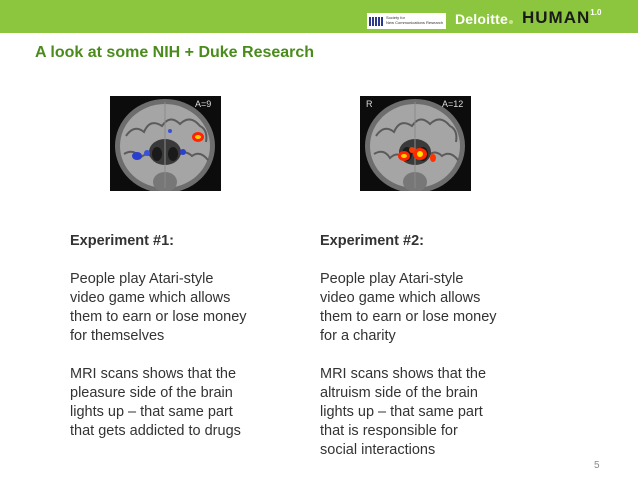 This screenshot has height=479, width=638. I want to click on text-line: that is responsible for, so click(389, 431).